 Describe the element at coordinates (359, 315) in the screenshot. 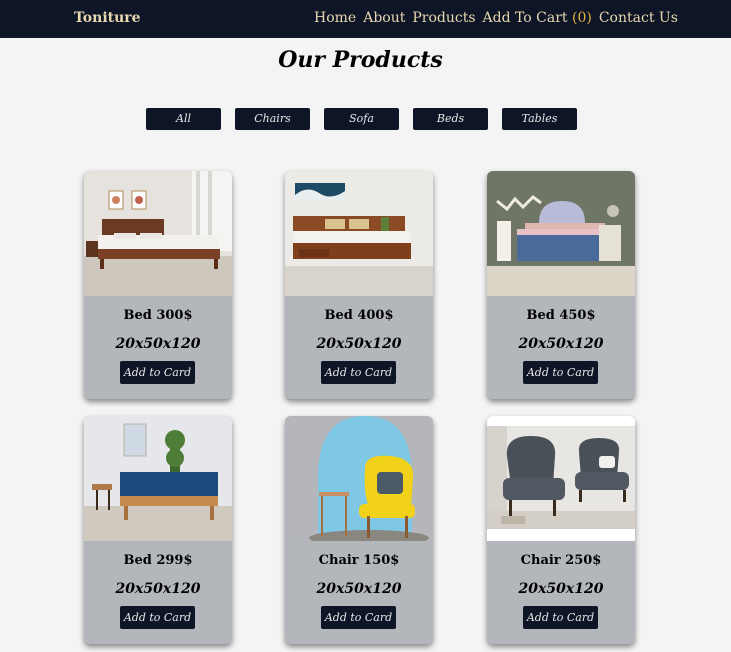

I see `product-name: Bed 400$` at that location.